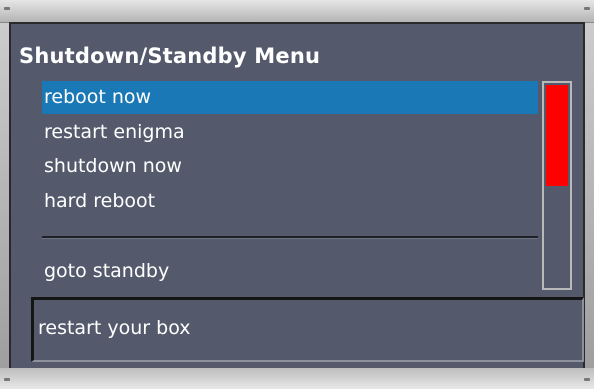 The height and width of the screenshot is (389, 594). I want to click on bottom-frame-bar, so click(297, 378).